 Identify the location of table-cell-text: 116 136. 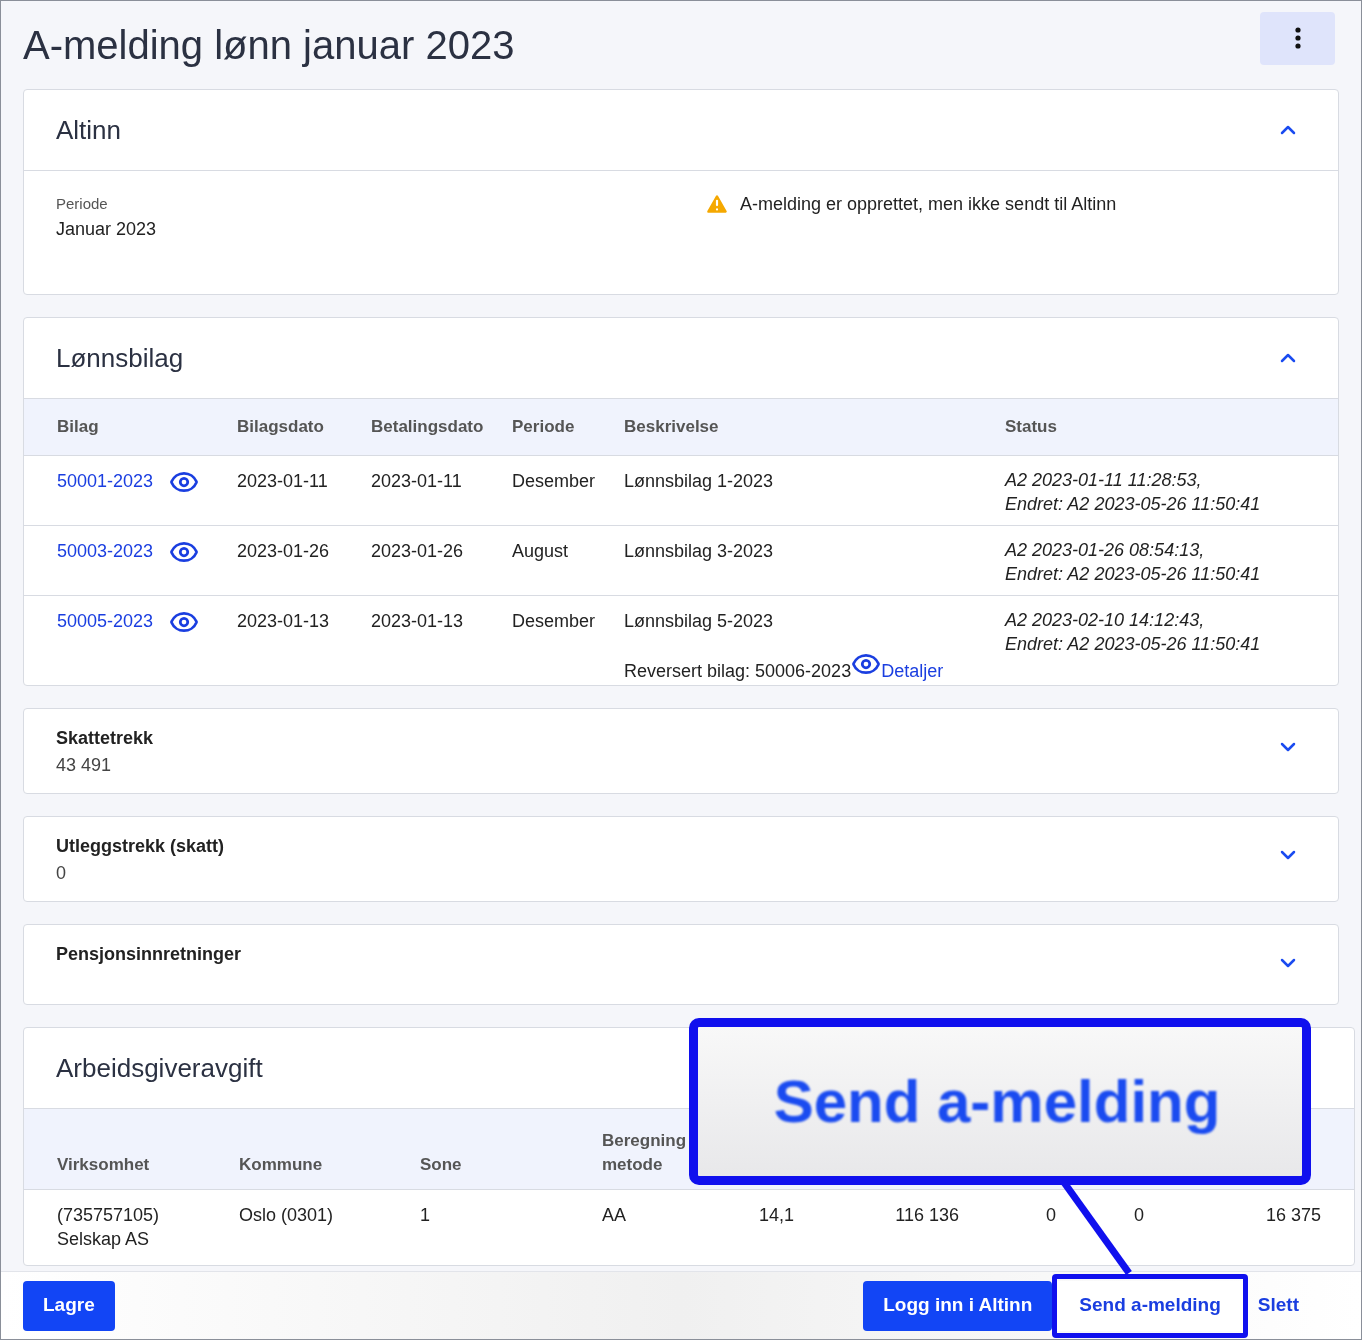
(927, 1215).